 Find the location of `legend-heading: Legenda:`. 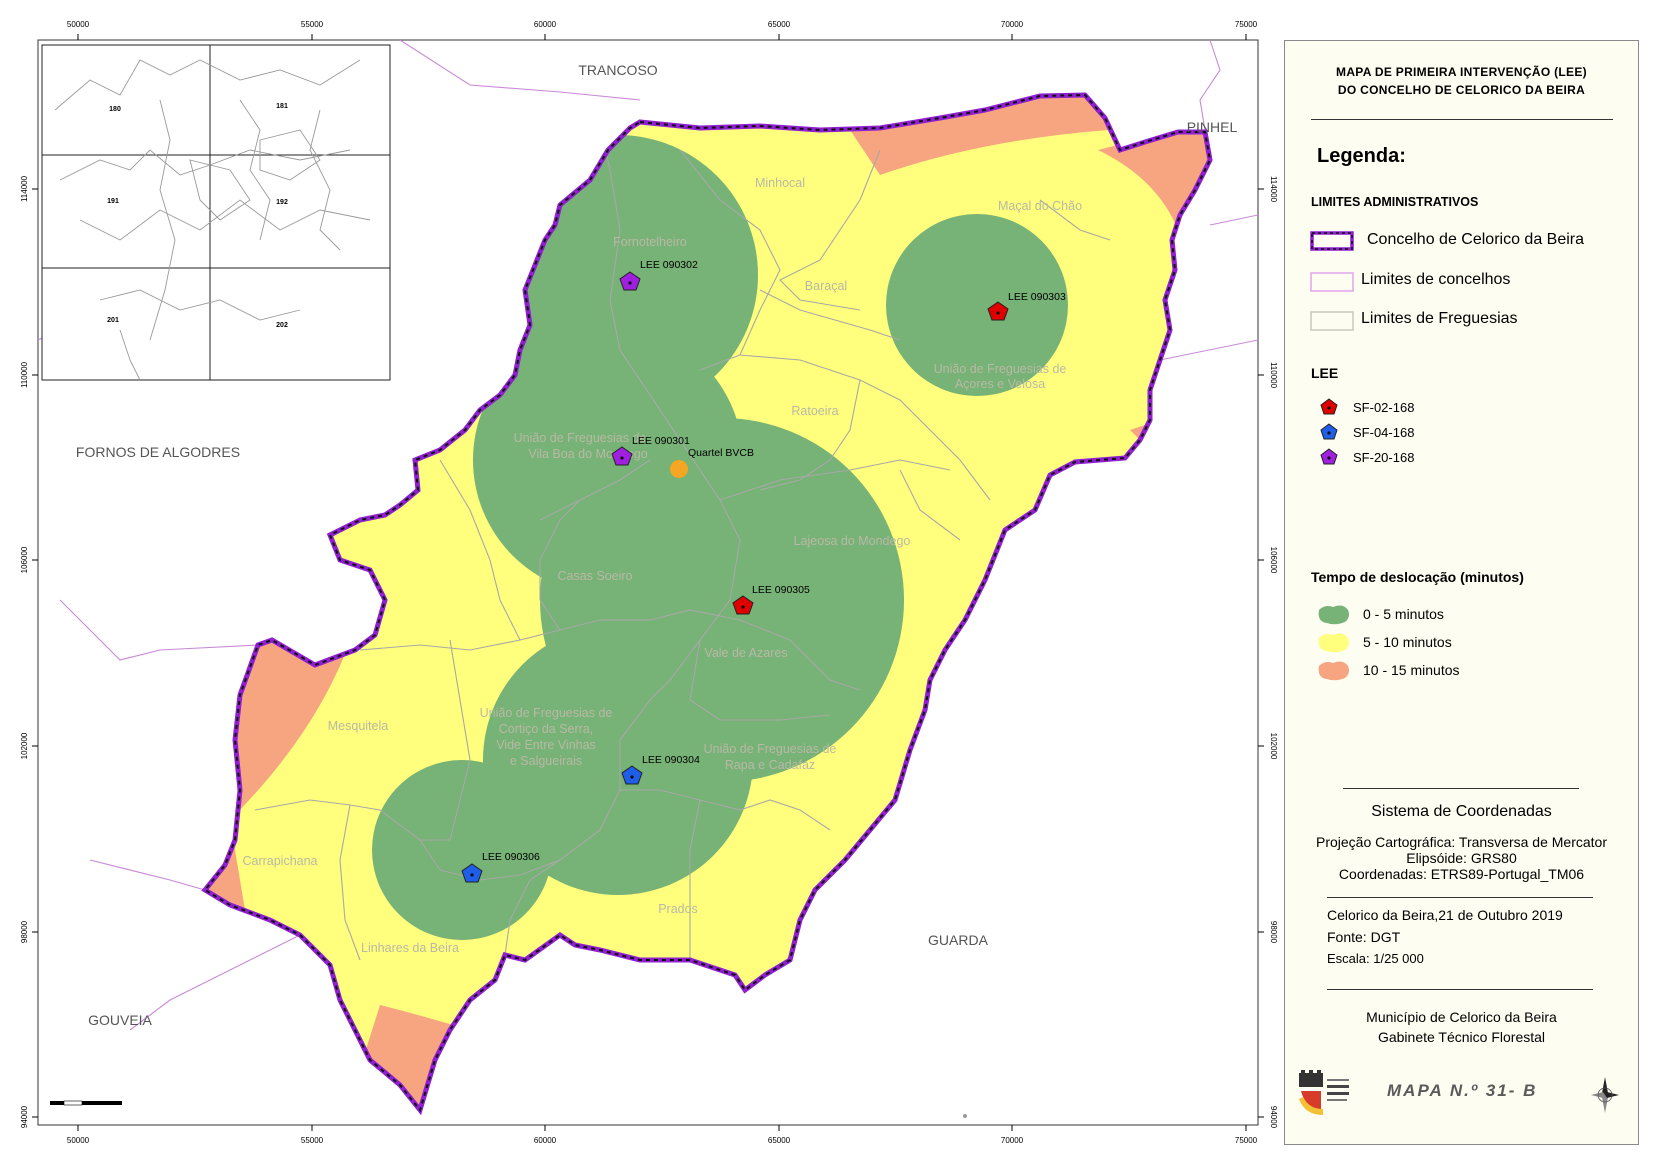

legend-heading: Legenda: is located at coordinates (1361, 156).